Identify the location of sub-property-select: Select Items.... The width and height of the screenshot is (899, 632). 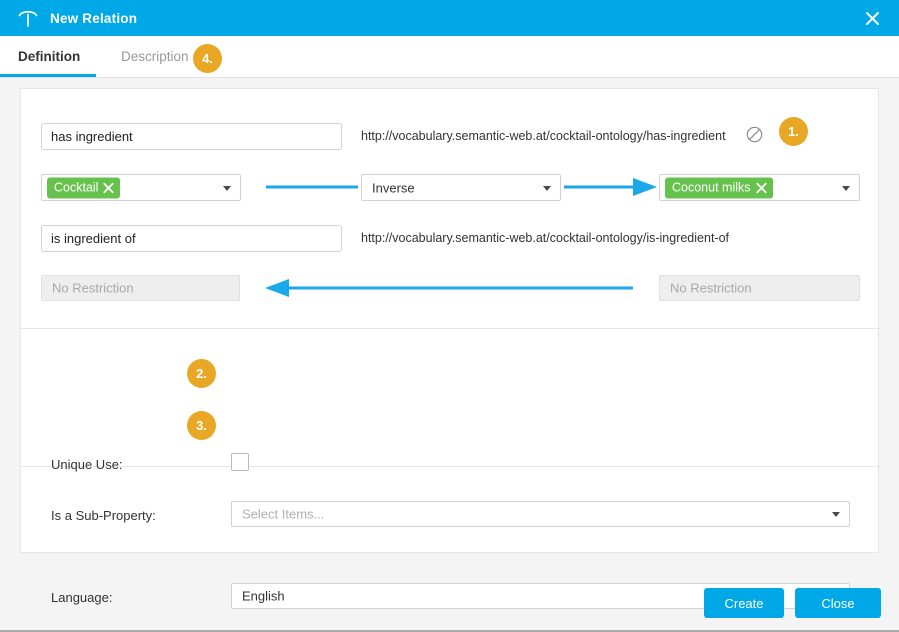
(540, 514).